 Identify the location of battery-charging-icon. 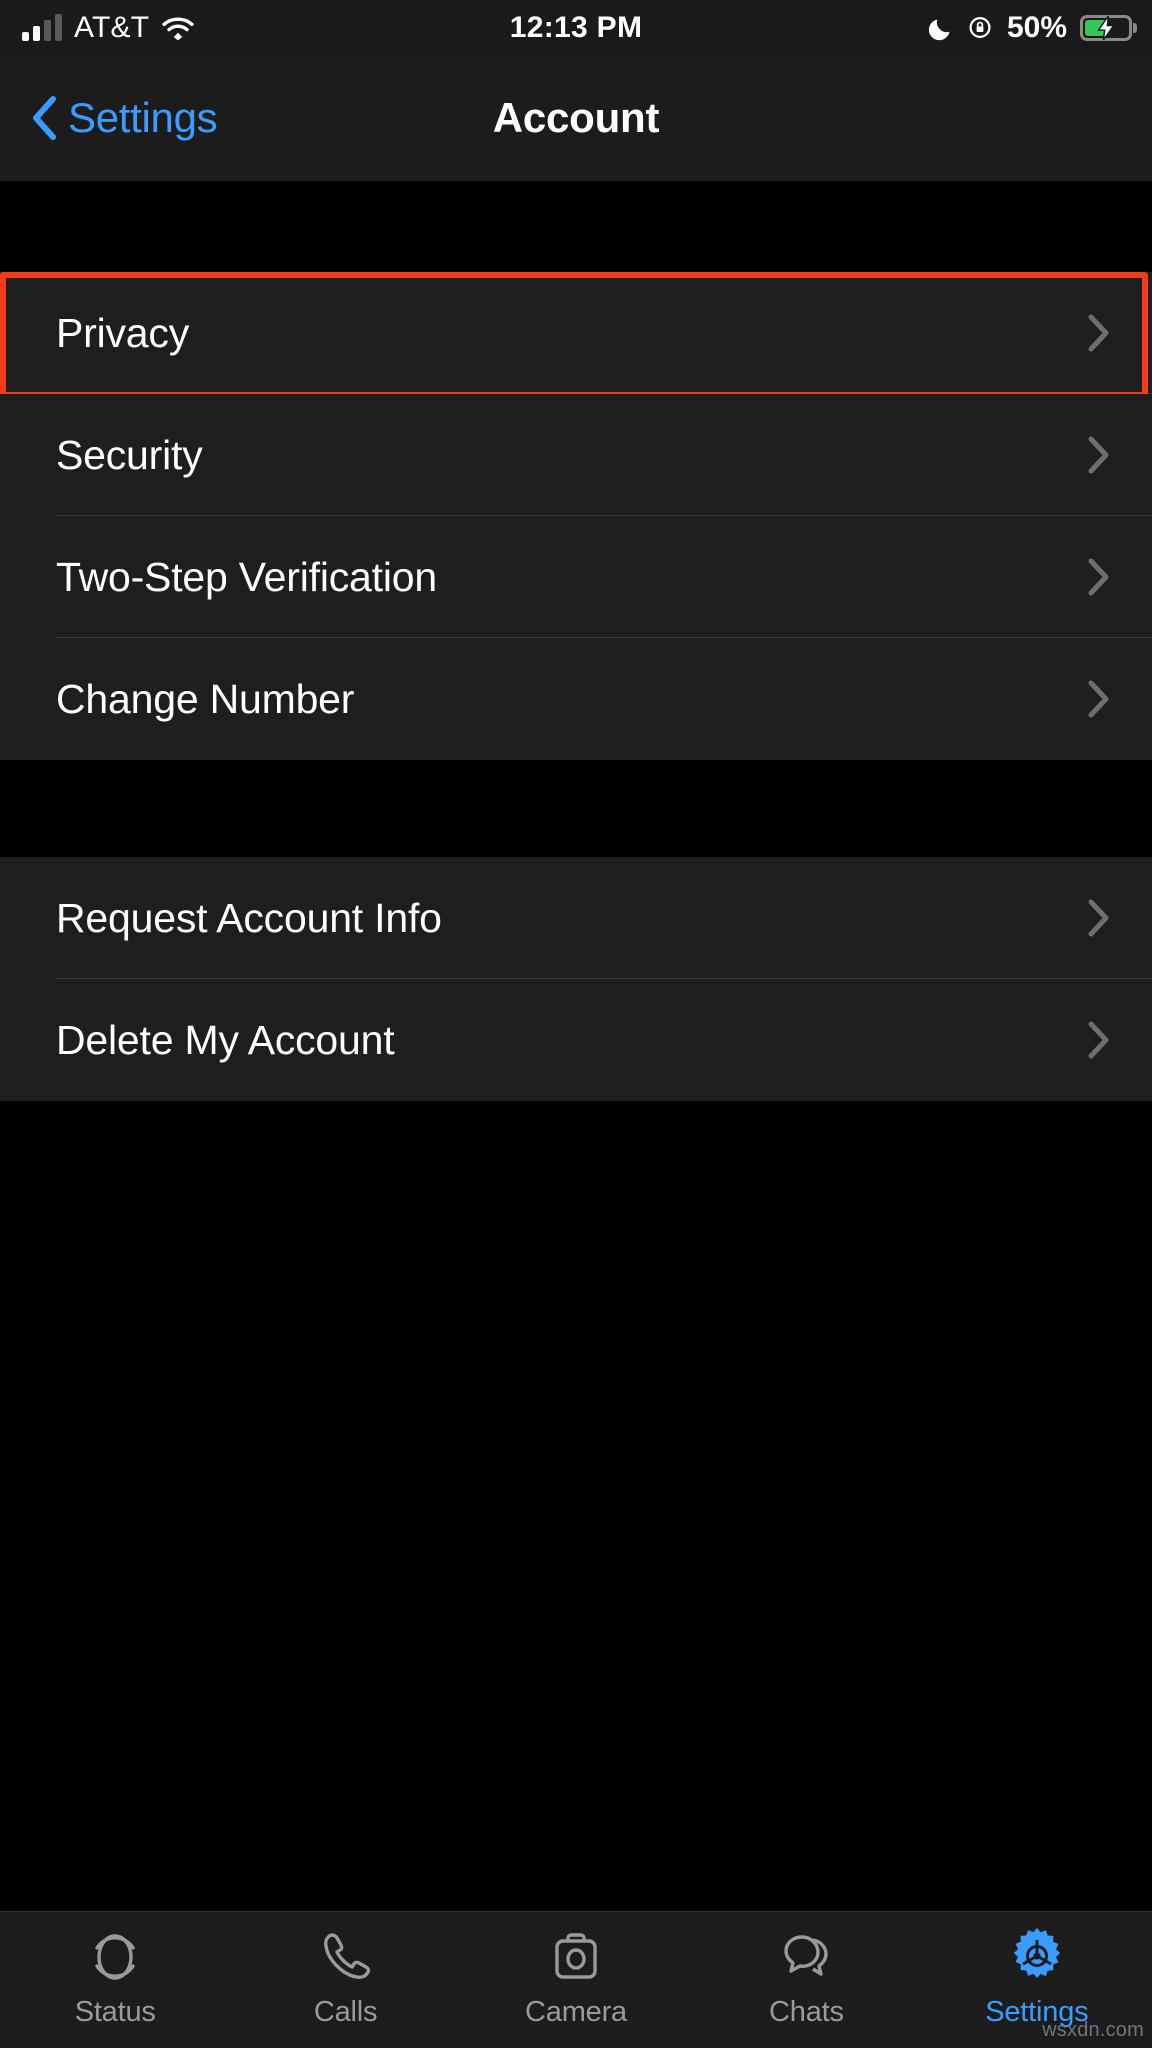
(1106, 27).